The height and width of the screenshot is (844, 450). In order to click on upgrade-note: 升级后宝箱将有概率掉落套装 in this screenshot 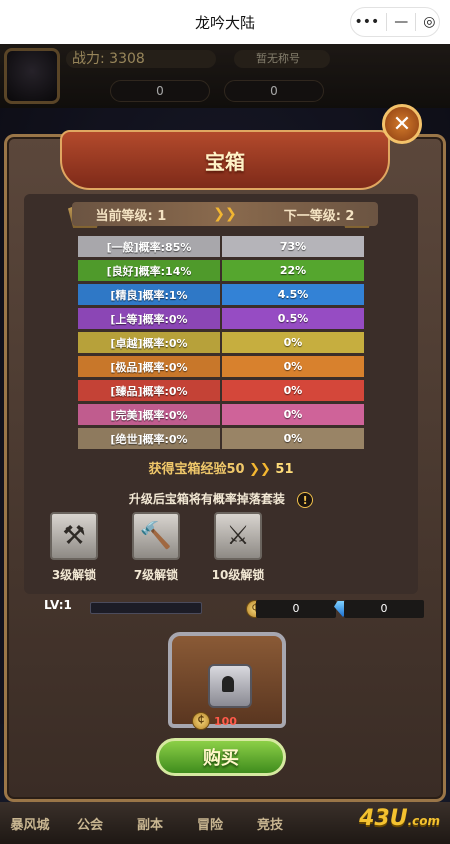, I will do `click(206, 499)`.